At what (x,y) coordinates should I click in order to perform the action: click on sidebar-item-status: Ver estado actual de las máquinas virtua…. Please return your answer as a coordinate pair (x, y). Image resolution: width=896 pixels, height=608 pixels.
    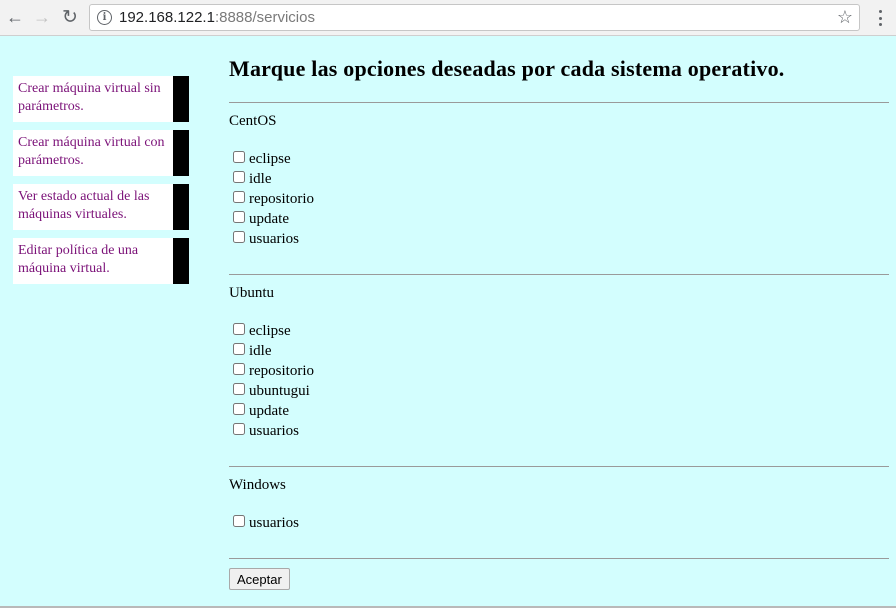
    Looking at the image, I should click on (101, 207).